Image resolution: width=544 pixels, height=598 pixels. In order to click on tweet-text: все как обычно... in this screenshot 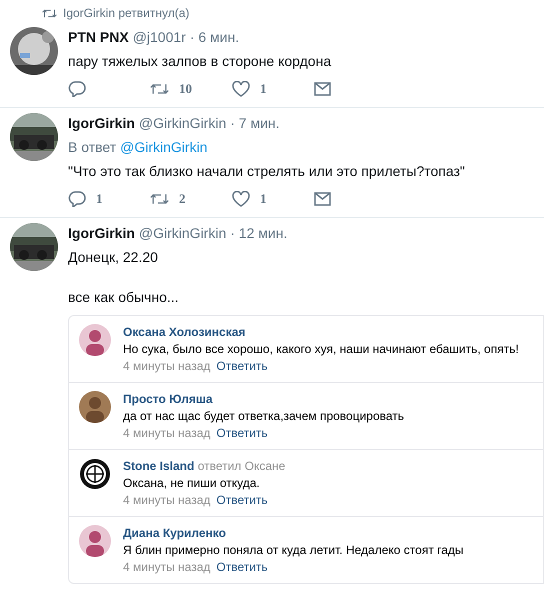, I will do `click(124, 297)`.